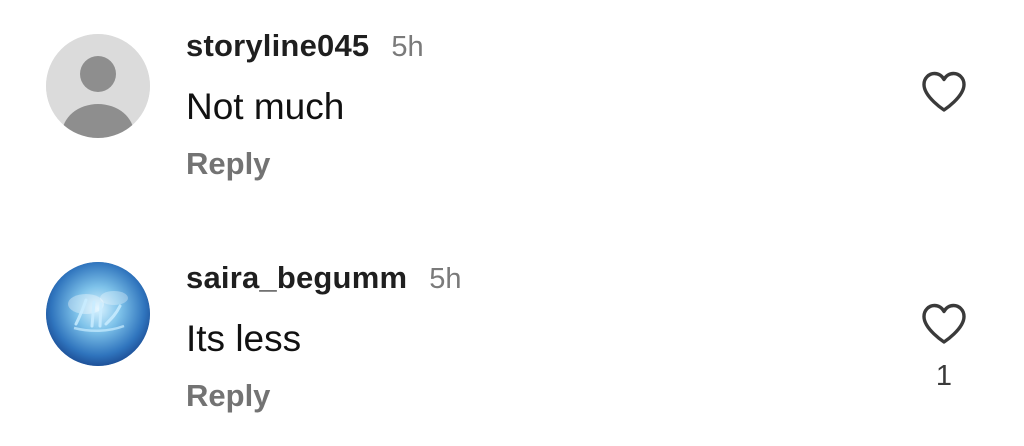 The image size is (1024, 446). What do you see at coordinates (944, 376) in the screenshot?
I see `like-count: 1` at bounding box center [944, 376].